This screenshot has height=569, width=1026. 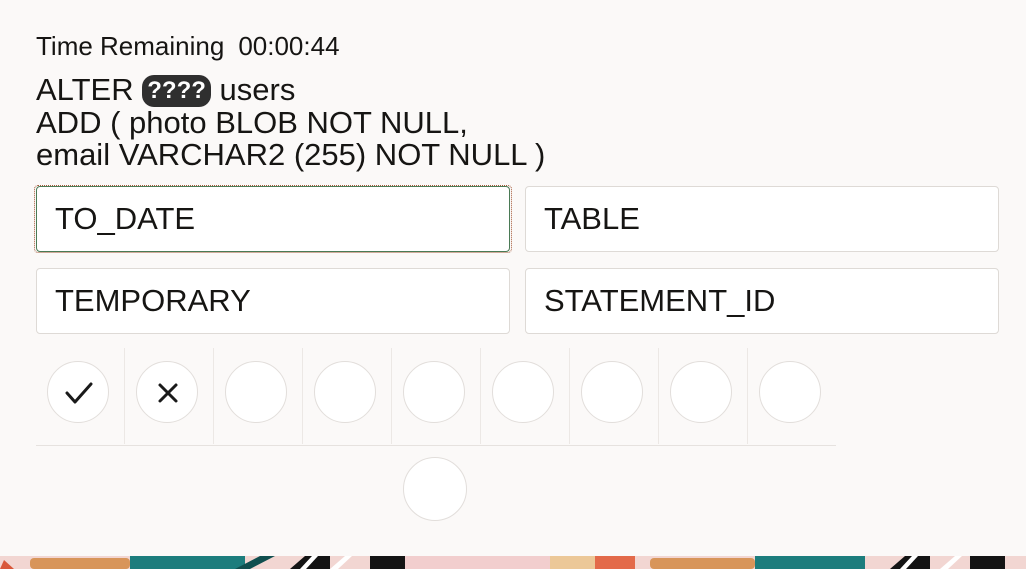 What do you see at coordinates (289, 46) in the screenshot?
I see `timer-value: 00:00:44` at bounding box center [289, 46].